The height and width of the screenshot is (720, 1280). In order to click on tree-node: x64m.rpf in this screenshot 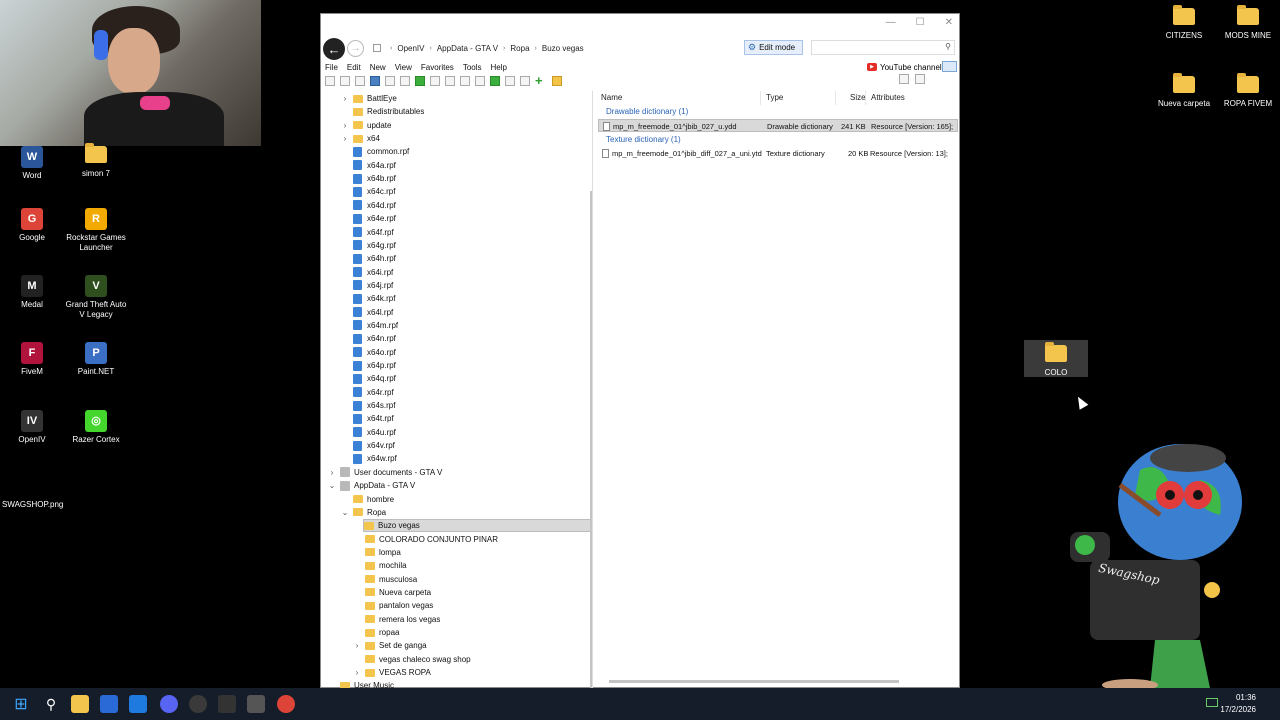, I will do `click(375, 325)`.